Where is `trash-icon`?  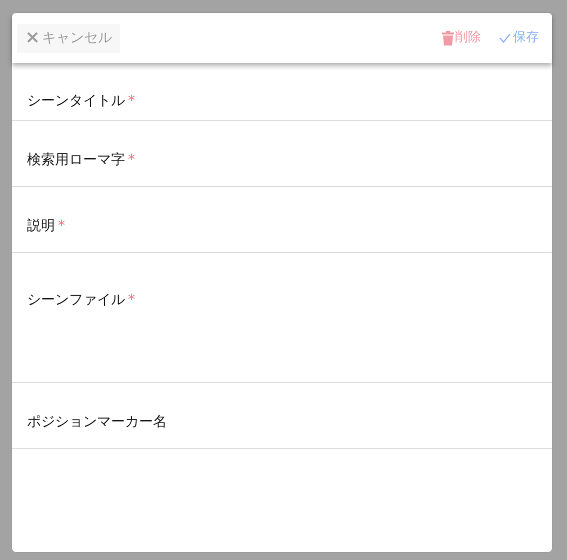 trash-icon is located at coordinates (448, 38).